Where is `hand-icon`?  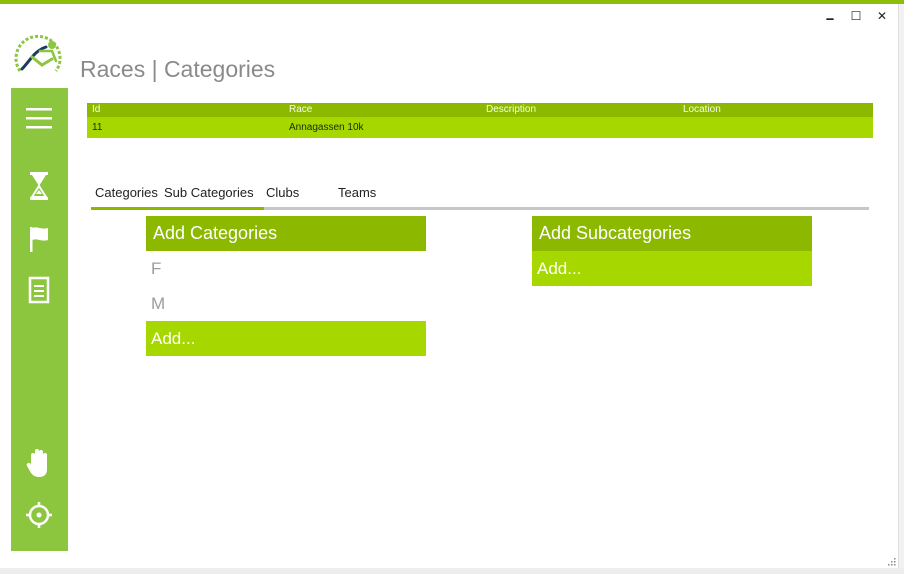 hand-icon is located at coordinates (36, 463).